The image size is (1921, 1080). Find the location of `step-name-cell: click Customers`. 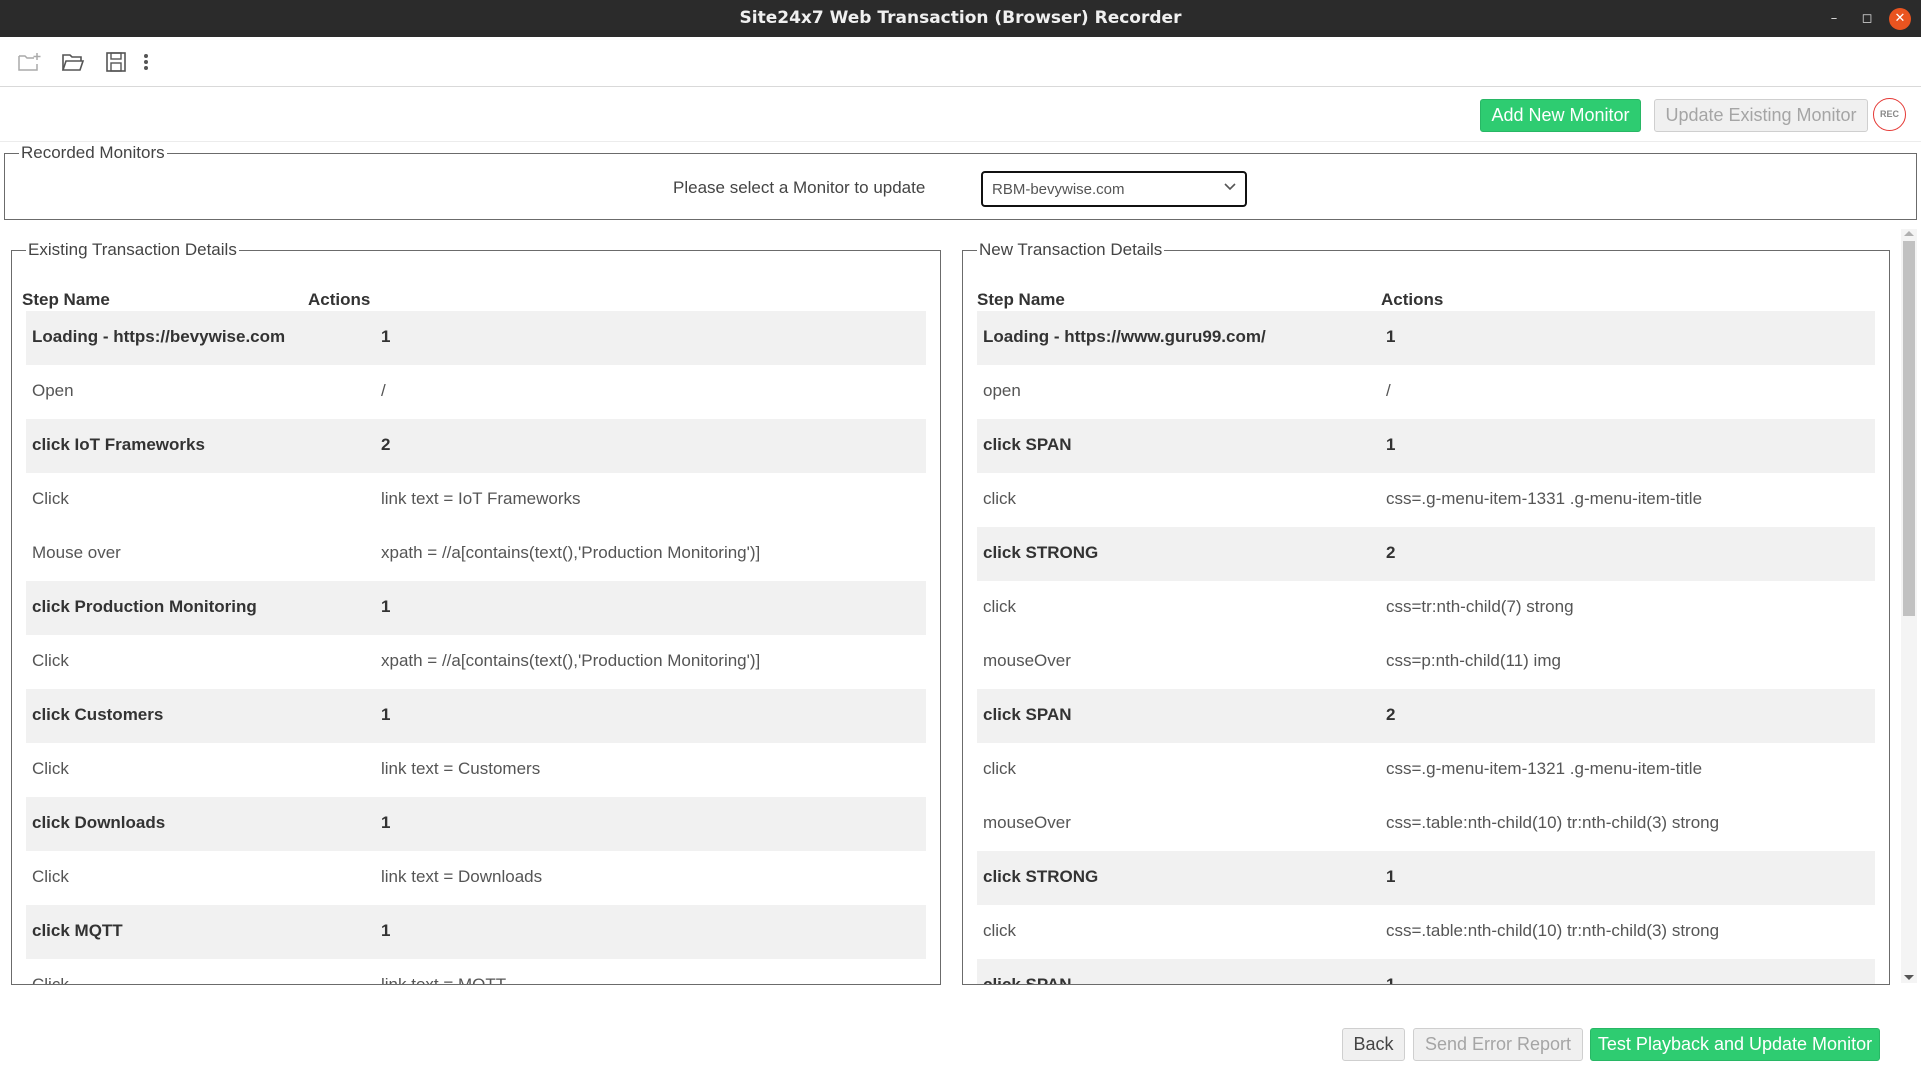

step-name-cell: click Customers is located at coordinates (98, 714).